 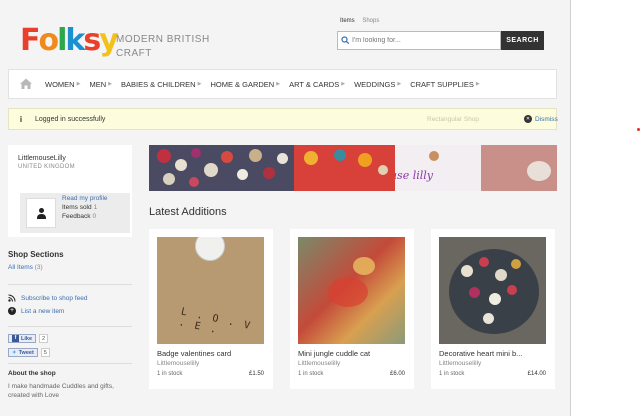 What do you see at coordinates (75, 40) in the screenshot?
I see `logo-letter: k` at bounding box center [75, 40].